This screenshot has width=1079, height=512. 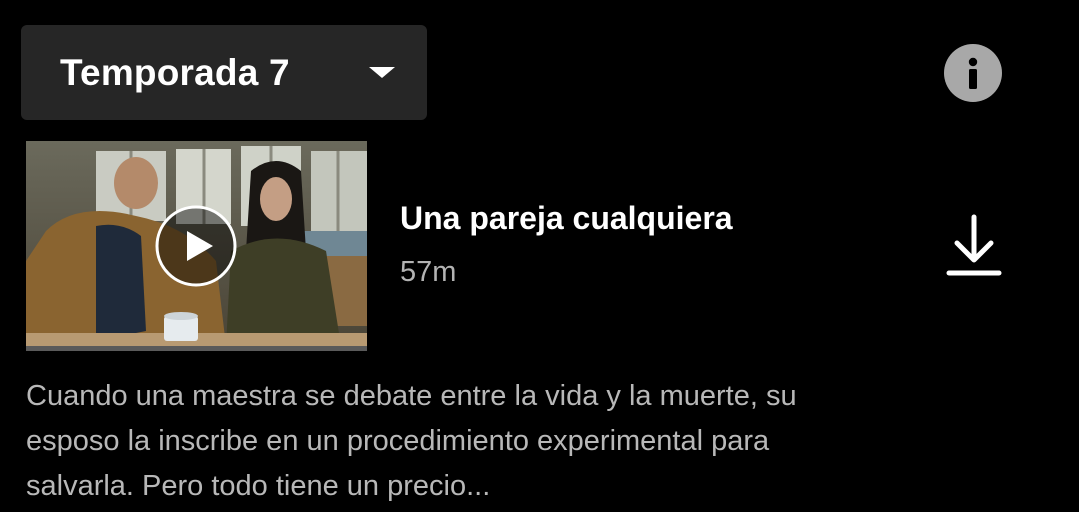 What do you see at coordinates (196, 348) in the screenshot?
I see `progress-track` at bounding box center [196, 348].